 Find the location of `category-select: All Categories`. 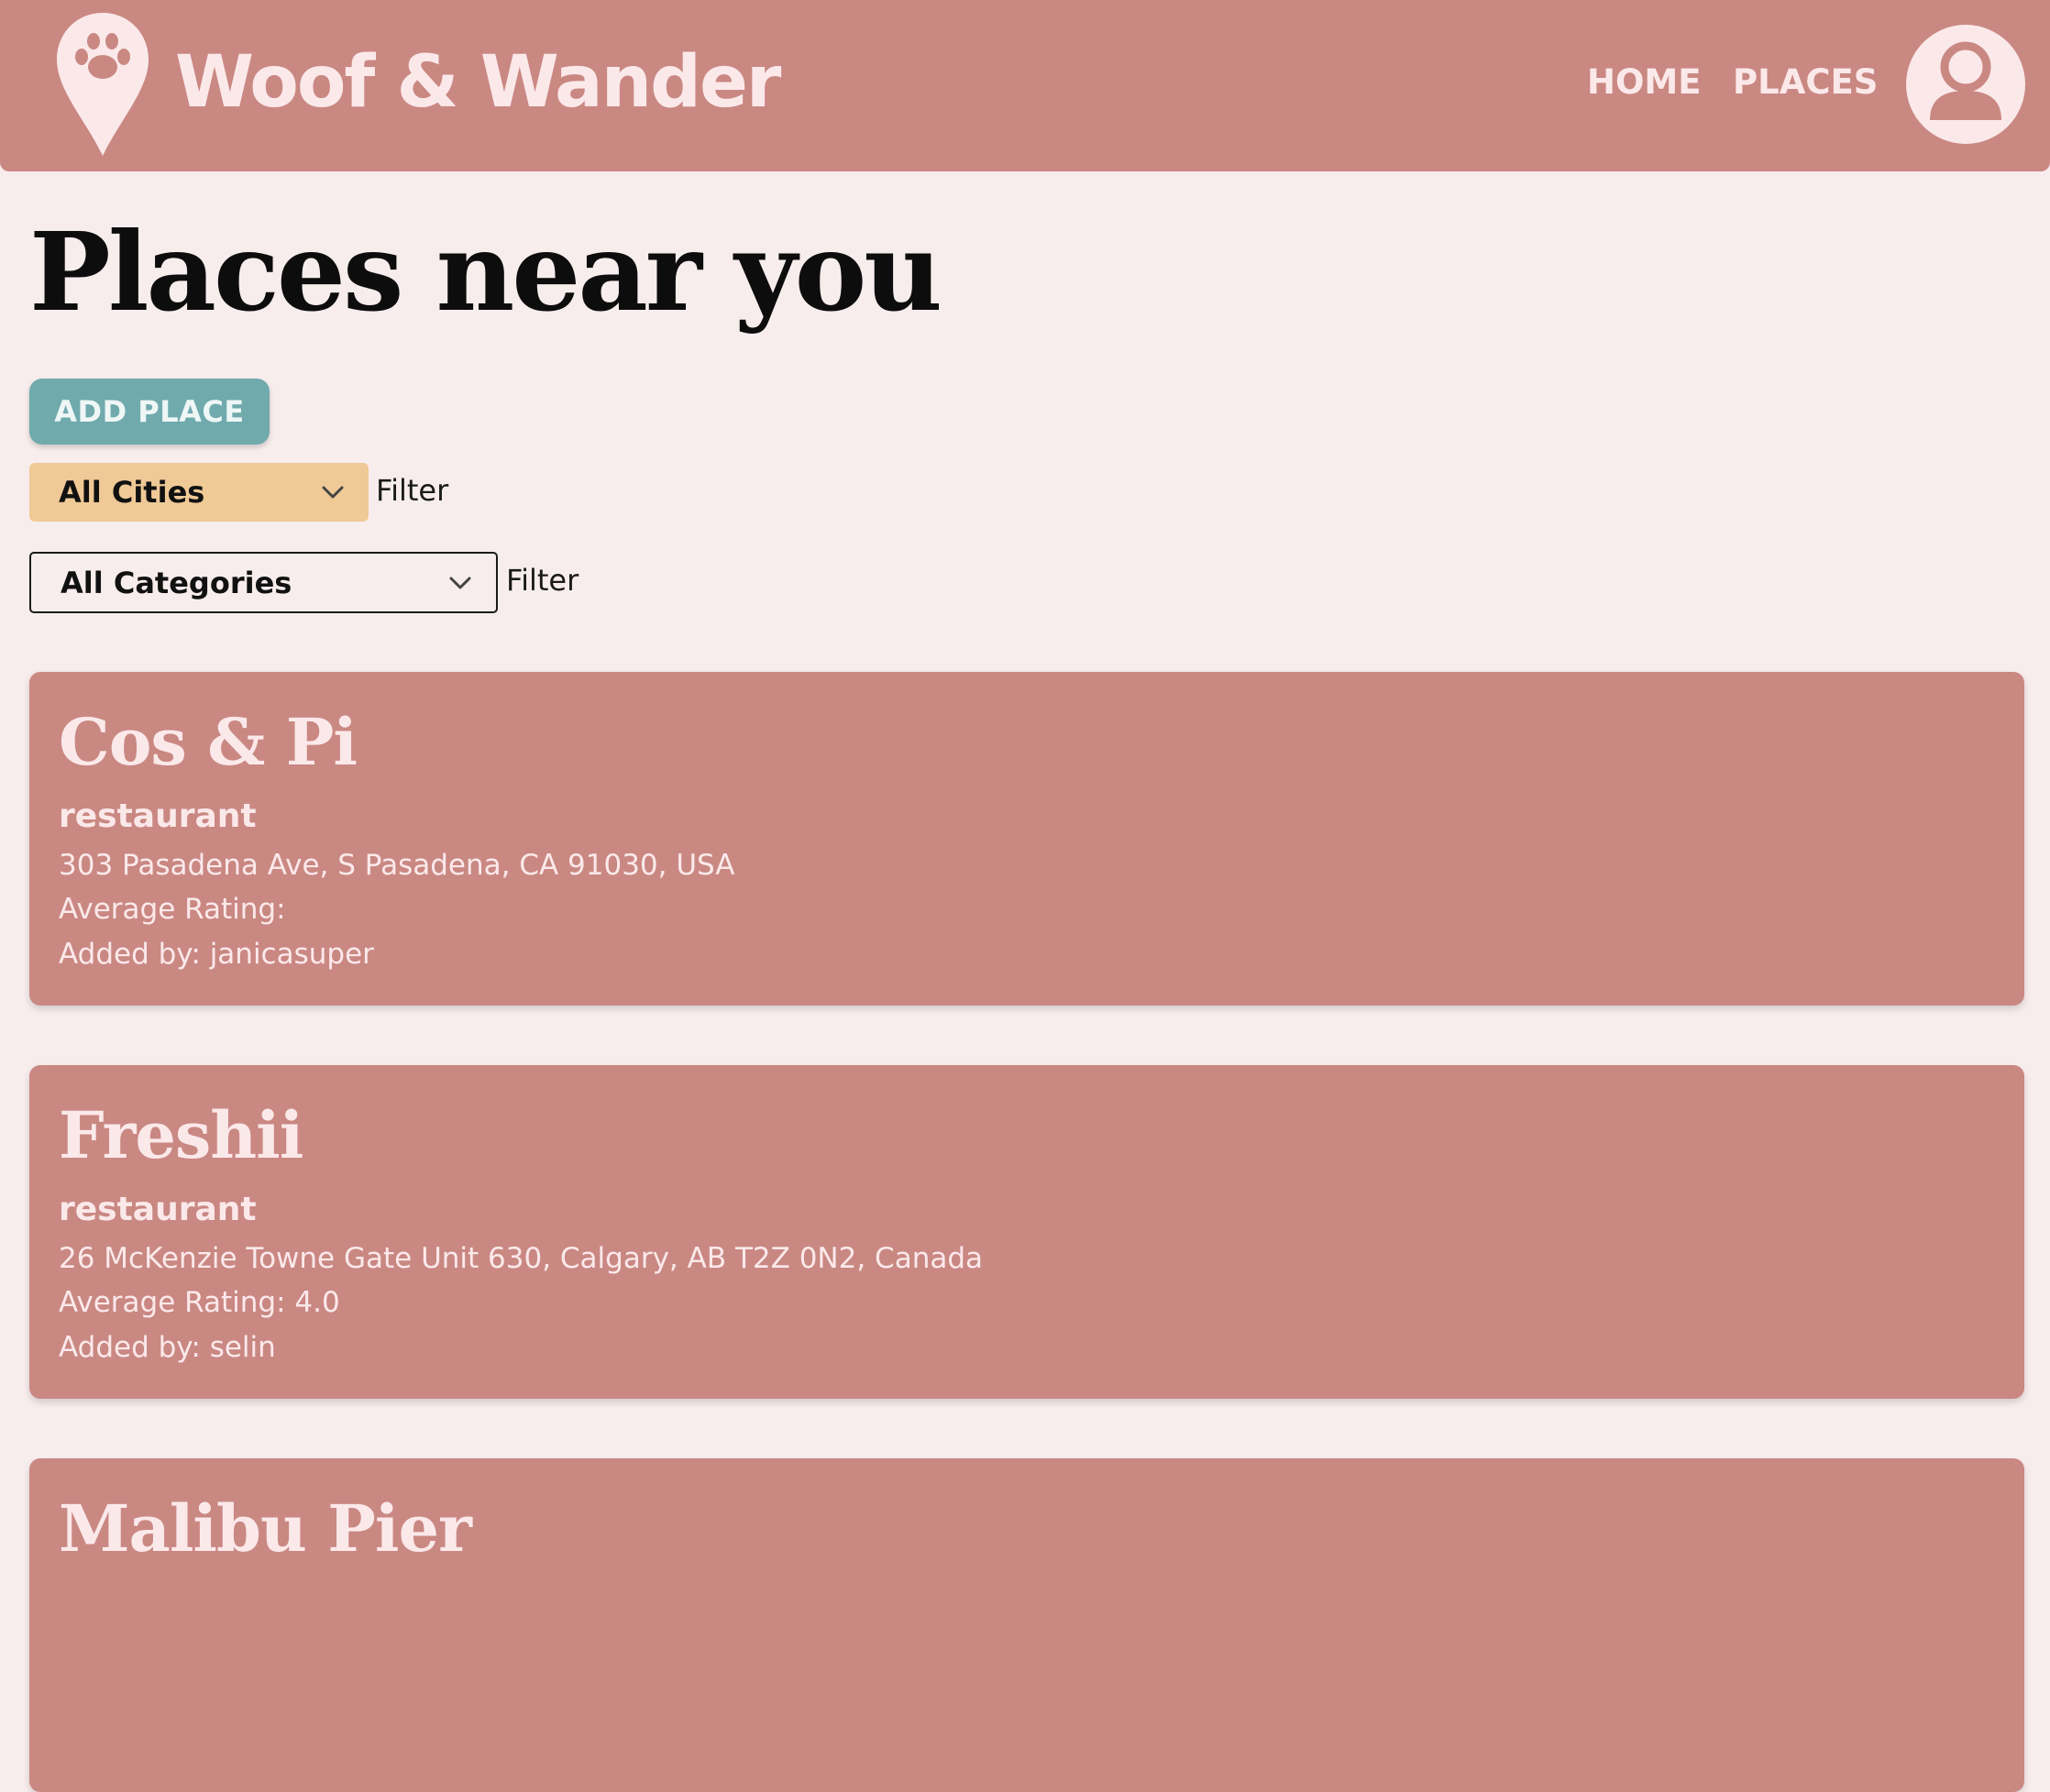

category-select: All Categories is located at coordinates (263, 582).